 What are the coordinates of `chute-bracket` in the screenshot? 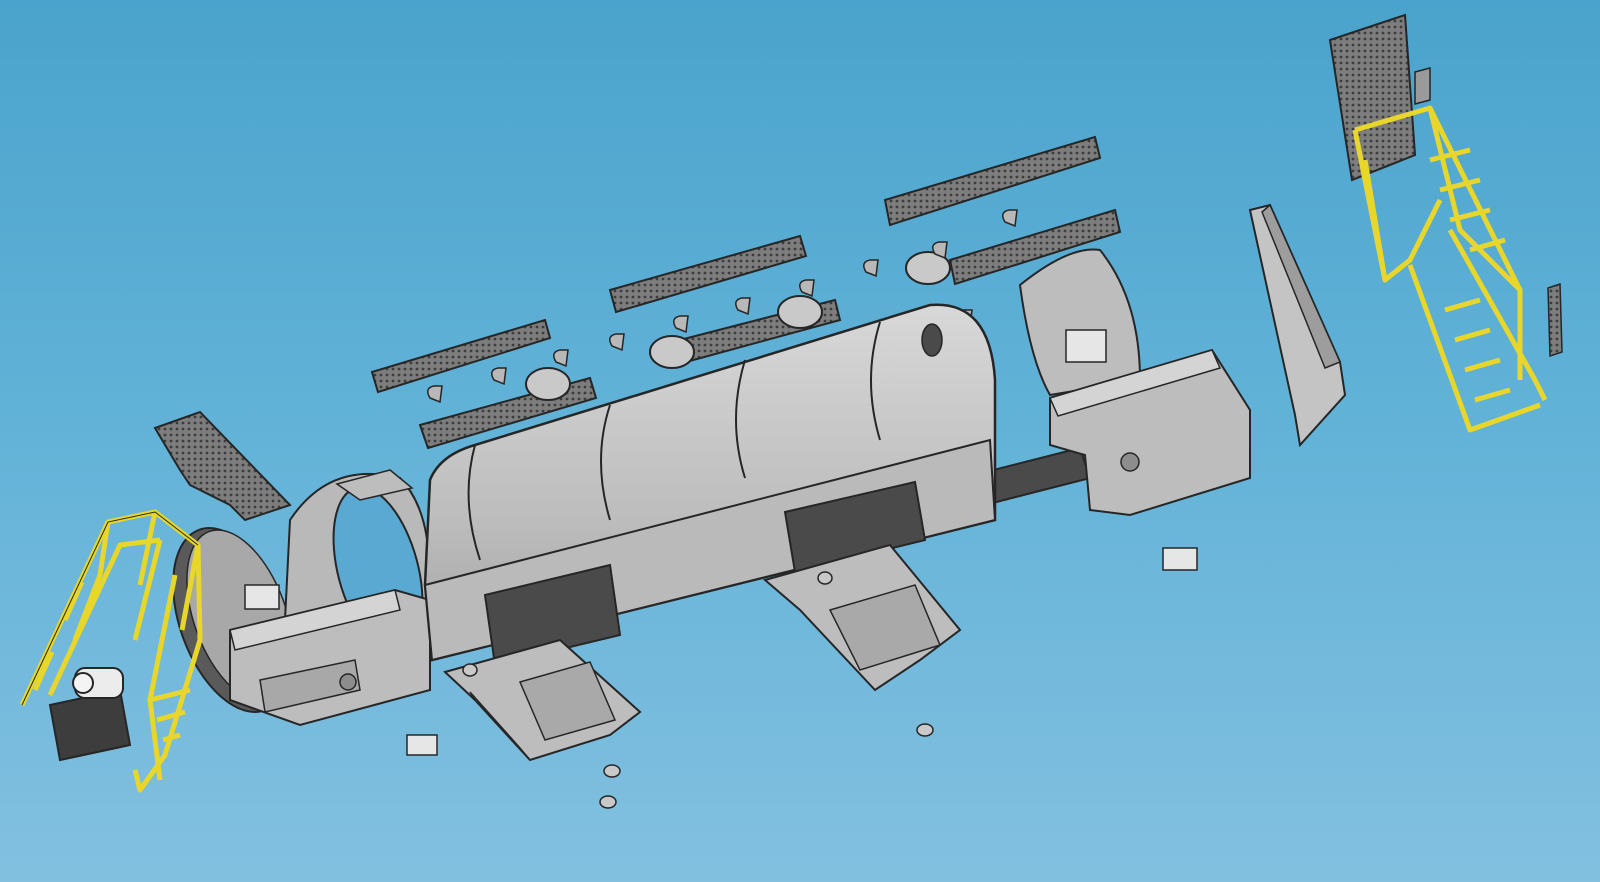 It's located at (1297, 325).